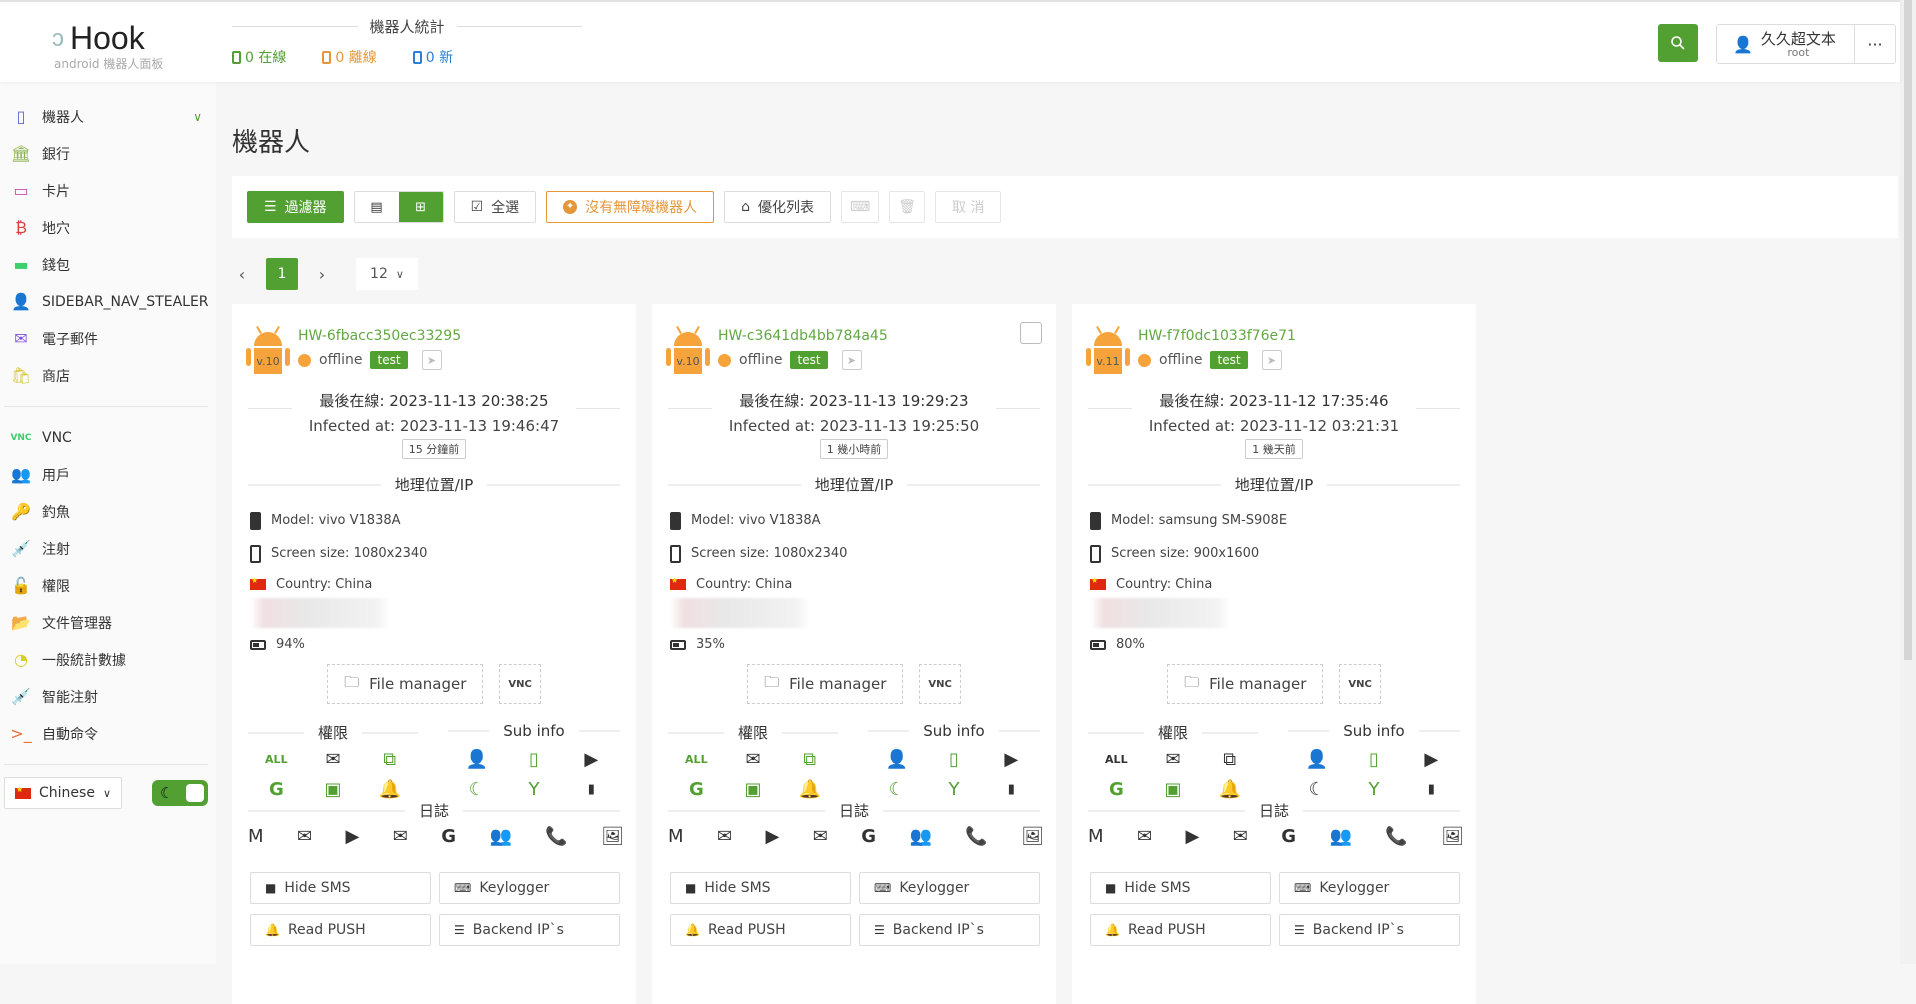 This screenshot has width=1916, height=1004. Describe the element at coordinates (954, 759) in the screenshot. I see `mobile-icon: ▯` at that location.